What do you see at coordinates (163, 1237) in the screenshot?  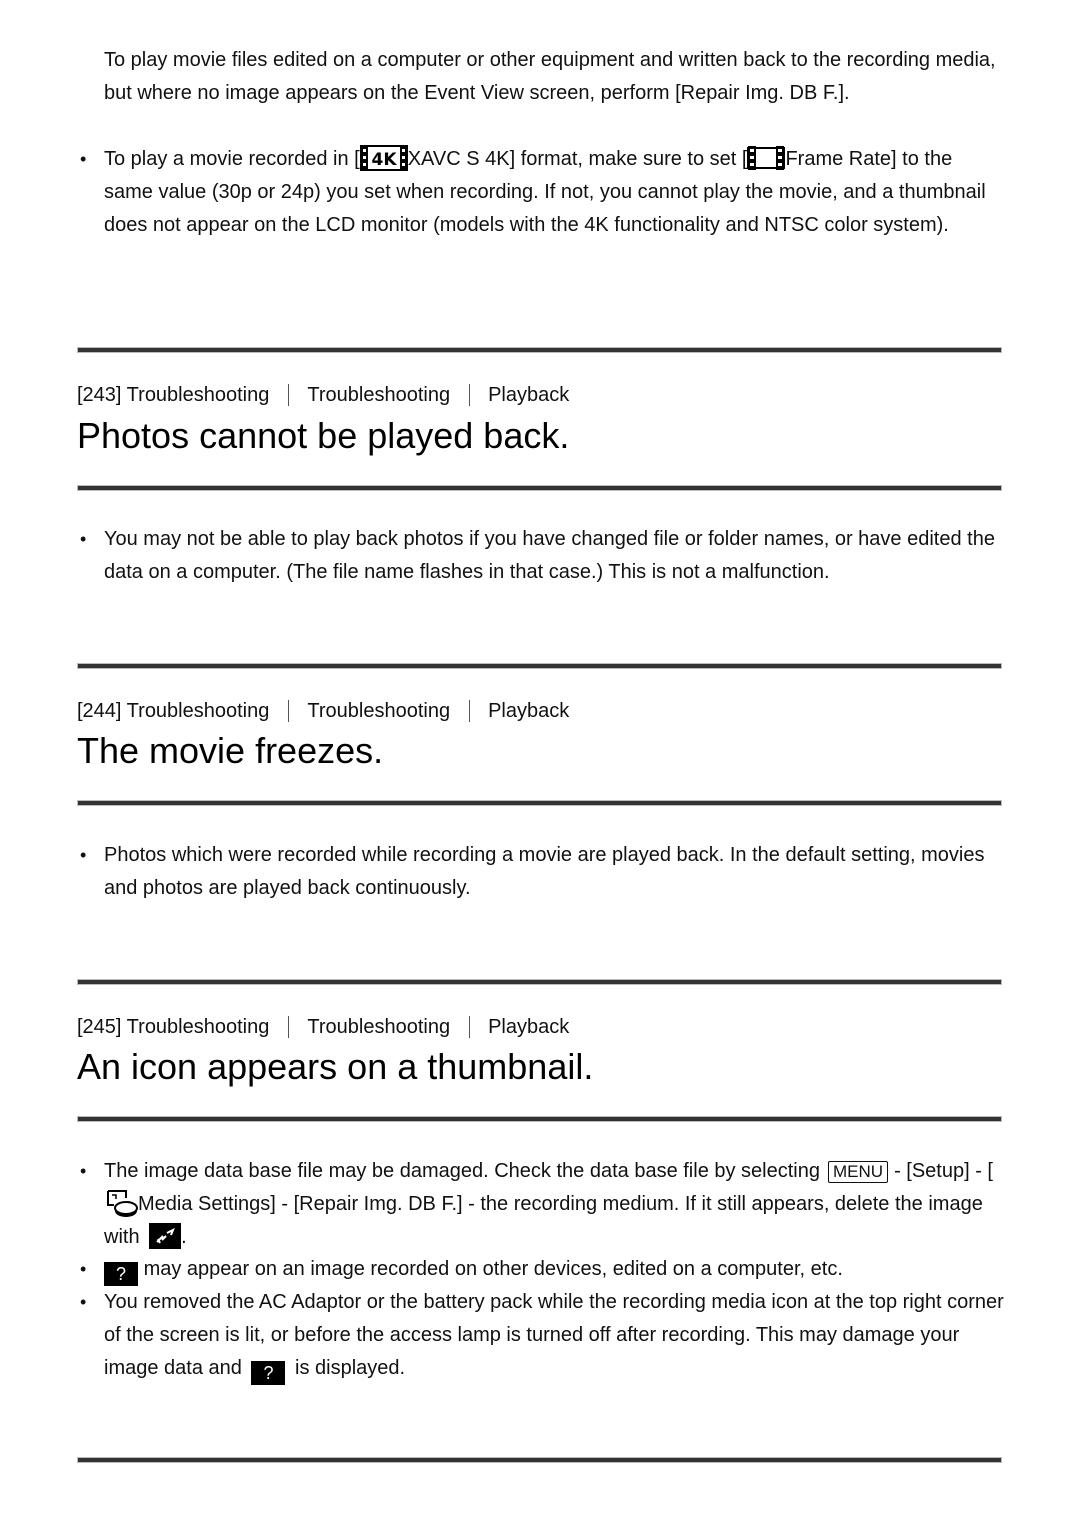 I see `delete-image-icon` at bounding box center [163, 1237].